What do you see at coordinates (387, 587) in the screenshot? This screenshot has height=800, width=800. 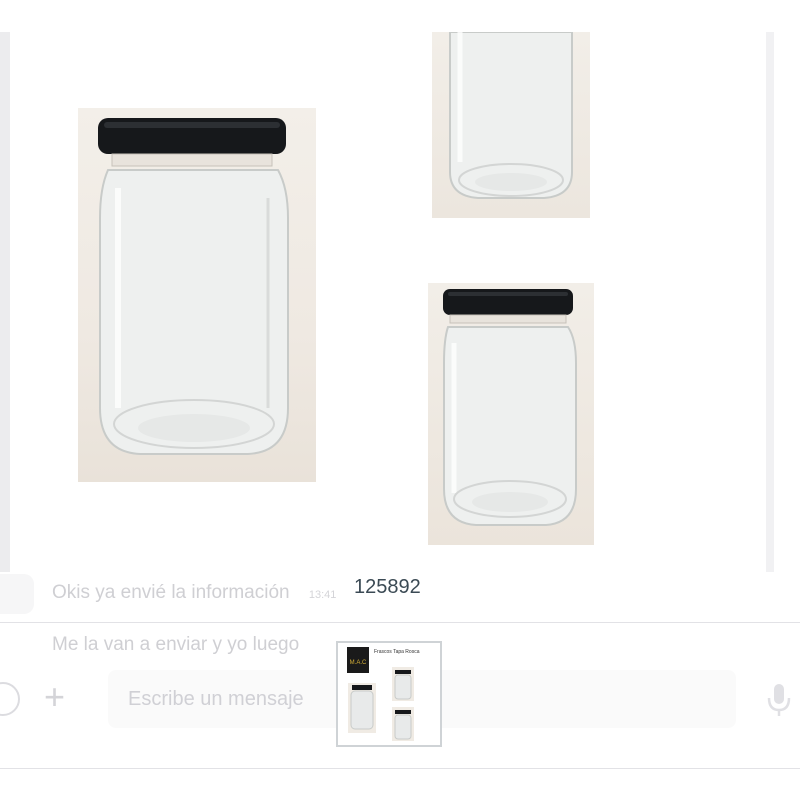 I see `image-caption: 125892` at bounding box center [387, 587].